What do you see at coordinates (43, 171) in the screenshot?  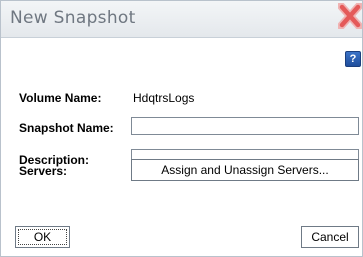 I see `servers-label: Servers:` at bounding box center [43, 171].